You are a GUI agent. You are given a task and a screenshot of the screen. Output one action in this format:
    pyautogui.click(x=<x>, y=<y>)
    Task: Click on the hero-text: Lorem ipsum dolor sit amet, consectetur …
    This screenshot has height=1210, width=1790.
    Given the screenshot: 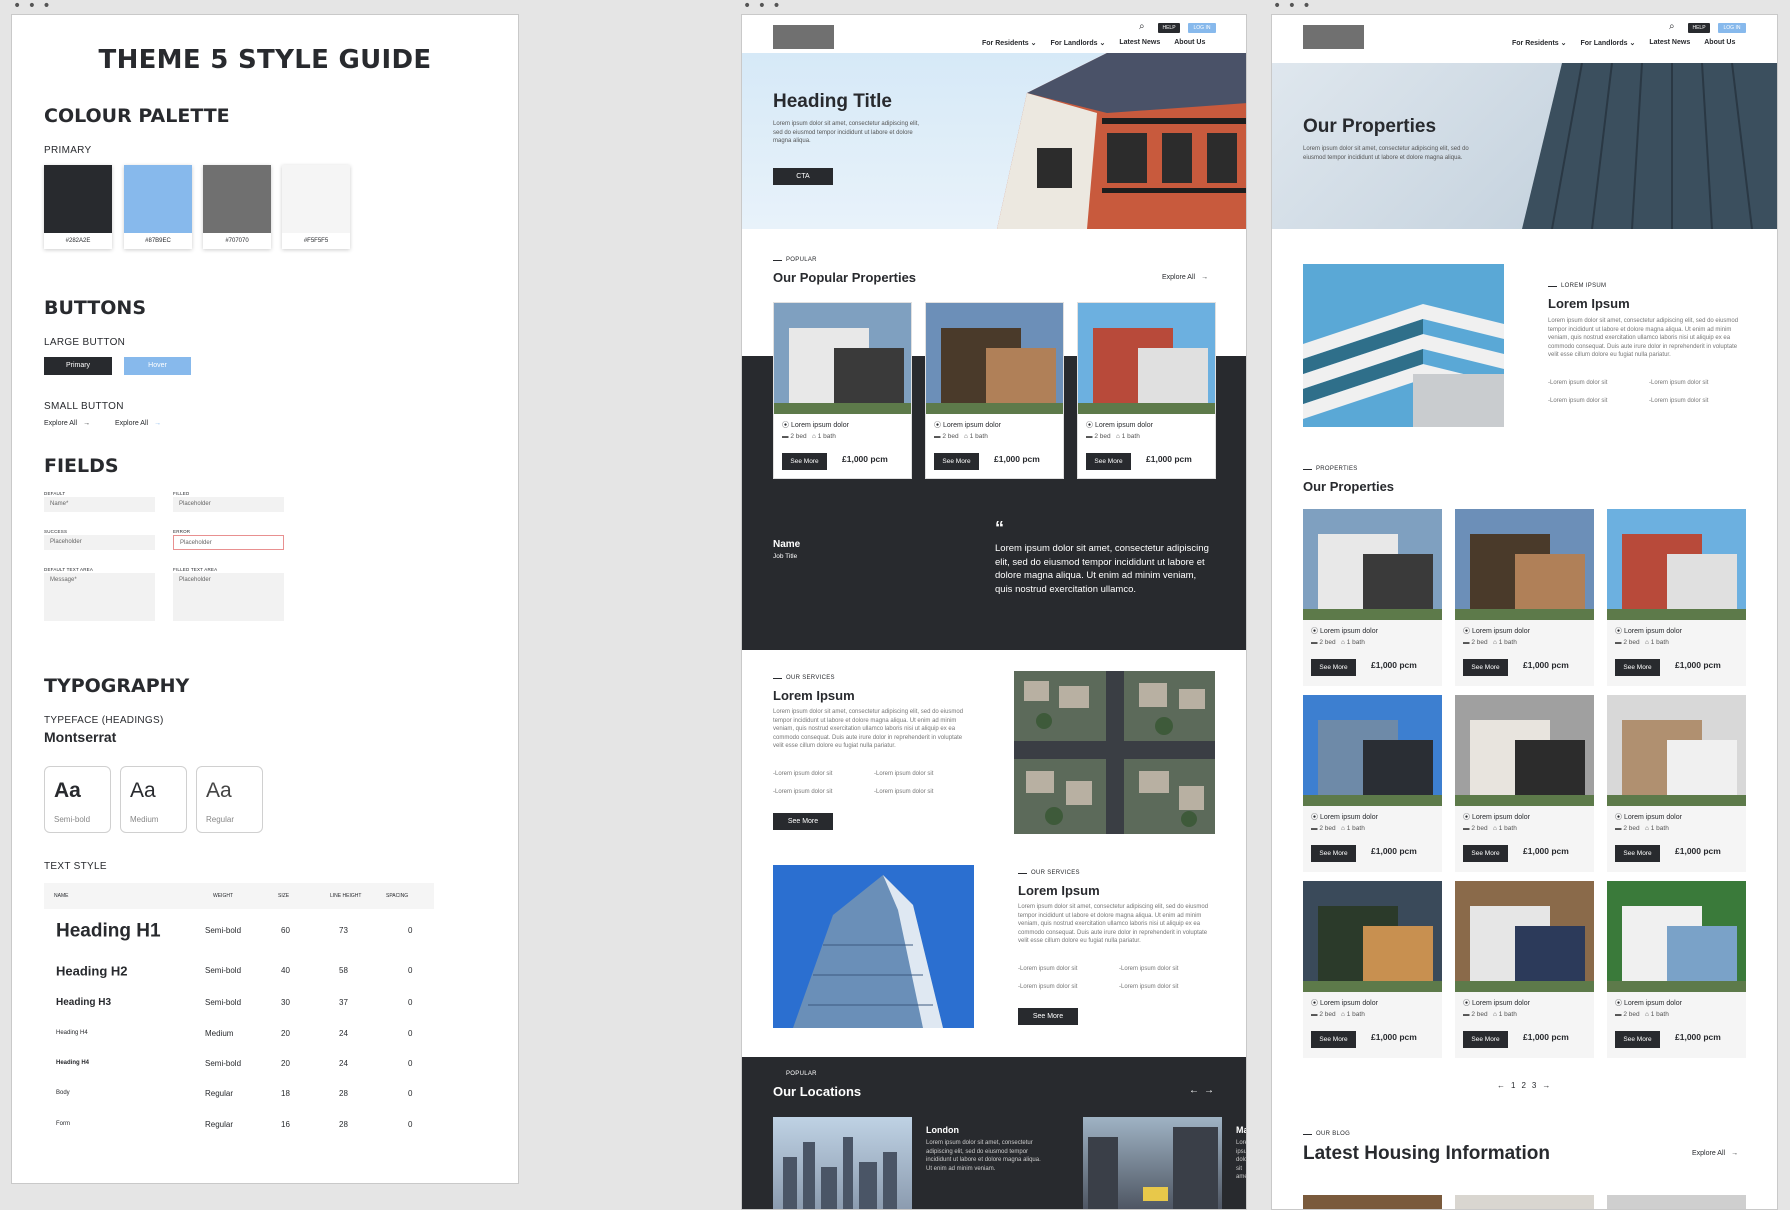 What is the action you would take?
    pyautogui.click(x=846, y=133)
    